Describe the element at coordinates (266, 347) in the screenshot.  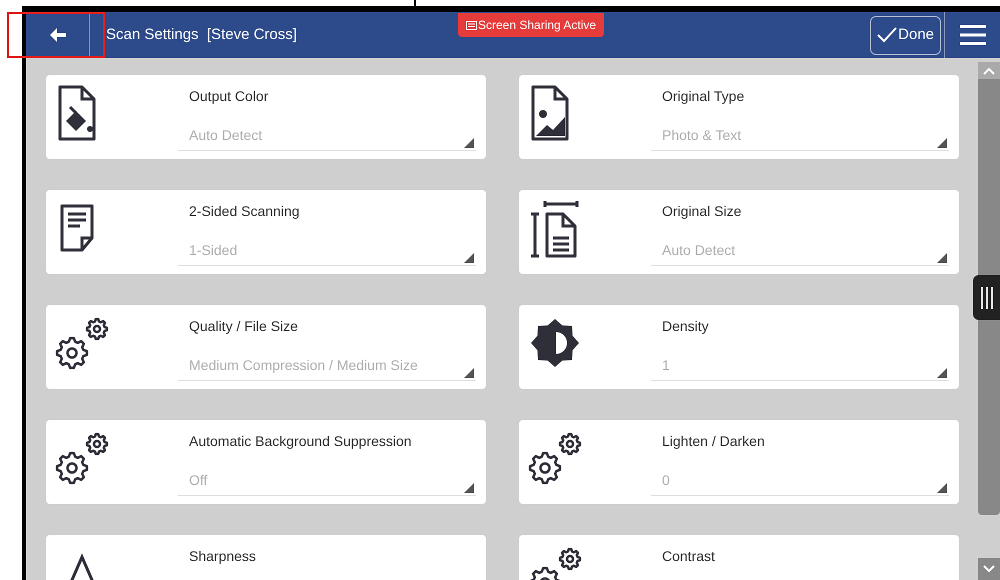
I see `setting-card: Quality / File Size Medium Compression / Medium Size` at that location.